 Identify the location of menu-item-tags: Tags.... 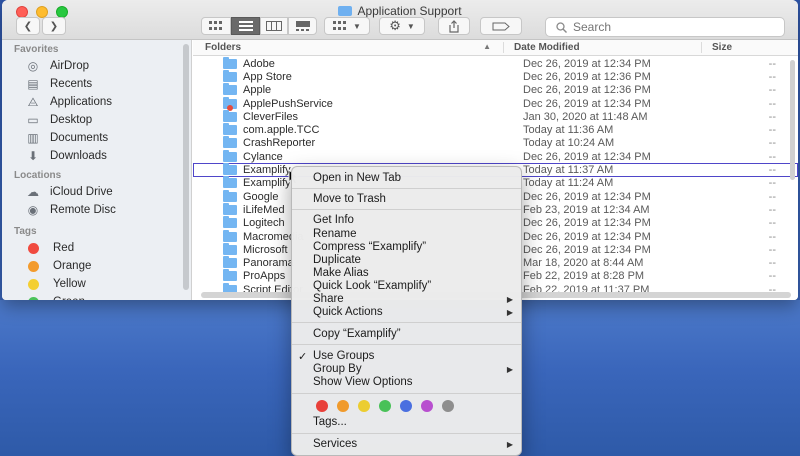
(406, 422).